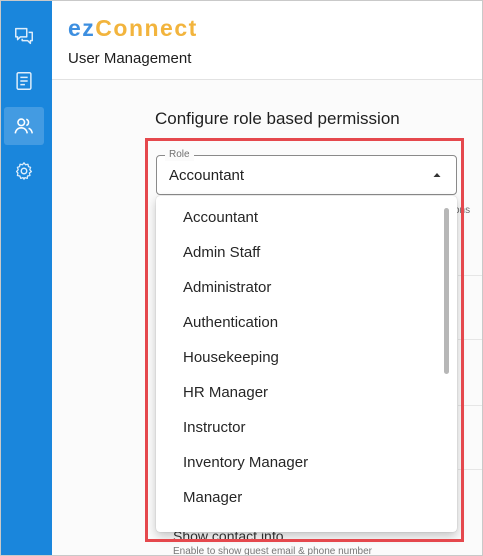 Image resolution: width=483 pixels, height=556 pixels. I want to click on app-header: ezConnect User Management, so click(267, 40).